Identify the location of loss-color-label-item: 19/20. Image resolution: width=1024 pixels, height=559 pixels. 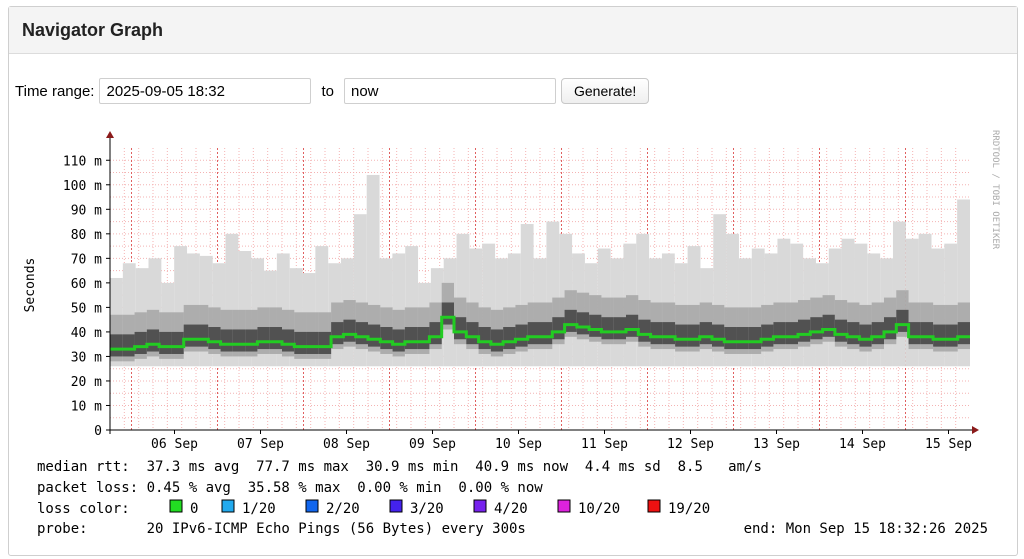
(689, 509).